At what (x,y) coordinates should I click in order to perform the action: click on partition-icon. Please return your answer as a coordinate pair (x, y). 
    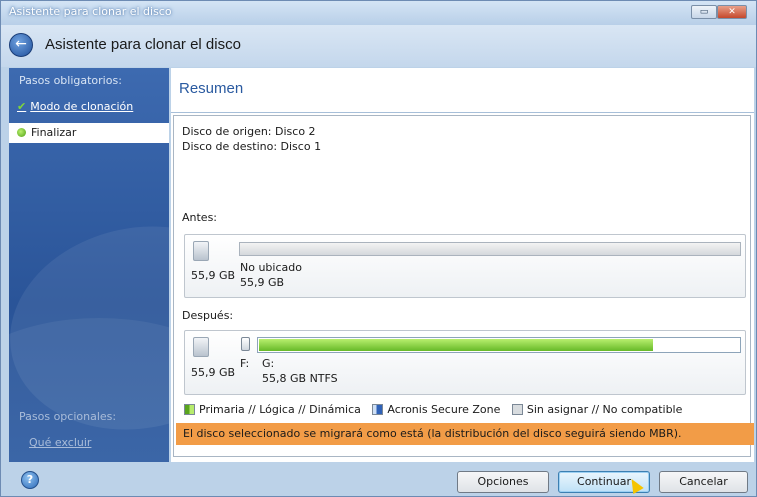
    Looking at the image, I should click on (245, 344).